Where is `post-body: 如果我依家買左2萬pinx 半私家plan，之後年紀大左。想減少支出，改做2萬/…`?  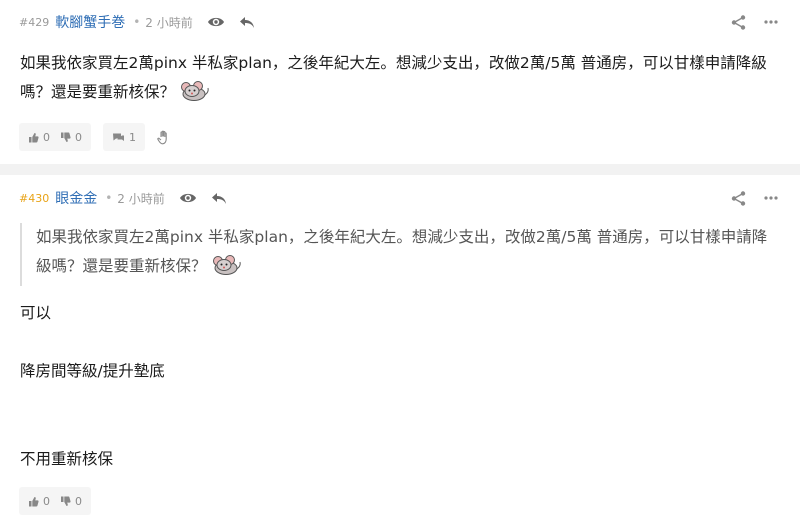
post-body: 如果我依家買左2萬pinx 半私家plan，之後年紀大左。想減少支出，改做2萬/… is located at coordinates (400, 80).